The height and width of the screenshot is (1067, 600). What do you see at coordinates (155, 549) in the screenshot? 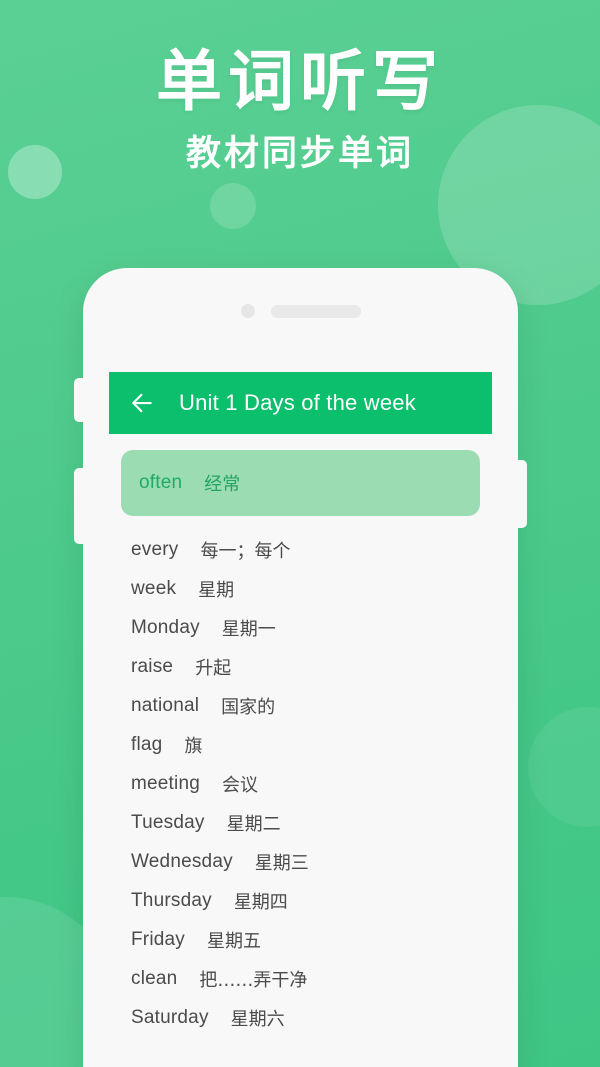
I see `word-english: every` at bounding box center [155, 549].